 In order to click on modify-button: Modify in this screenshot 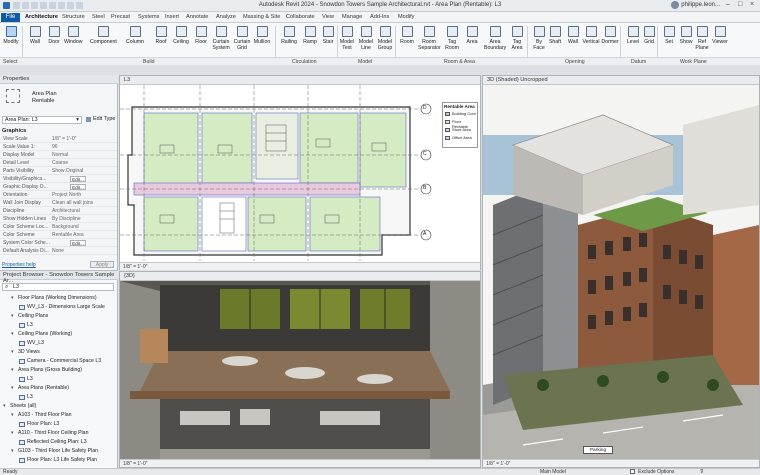, I will do `click(11, 35)`.